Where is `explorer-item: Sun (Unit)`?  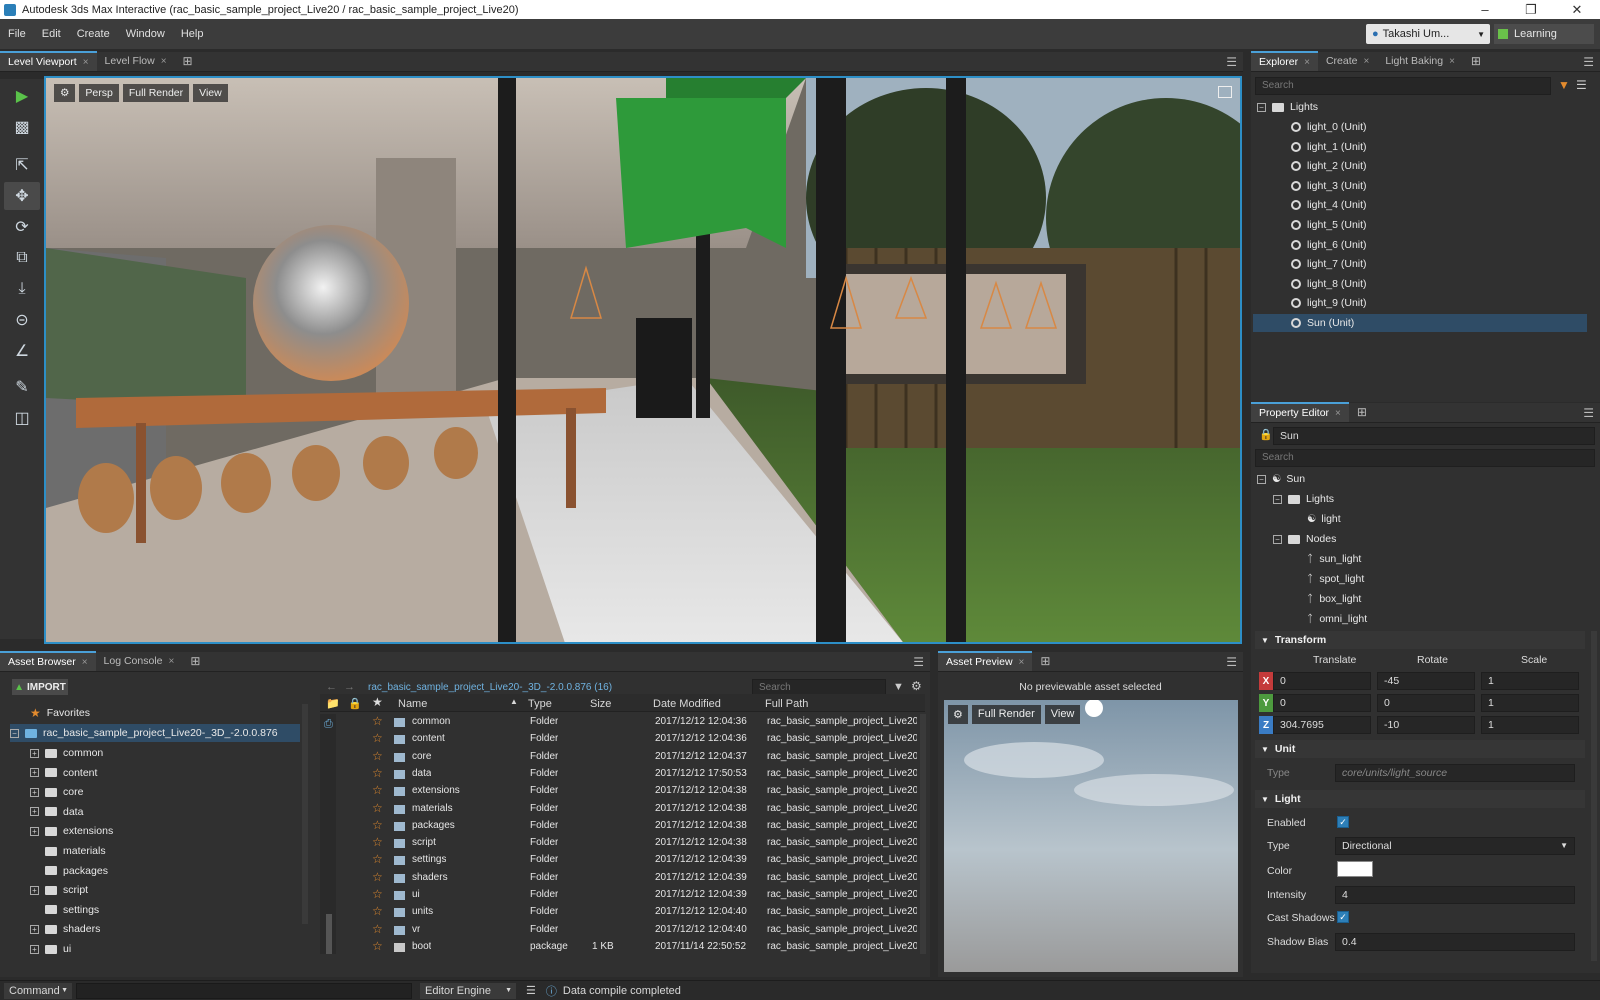 explorer-item: Sun (Unit) is located at coordinates (1420, 323).